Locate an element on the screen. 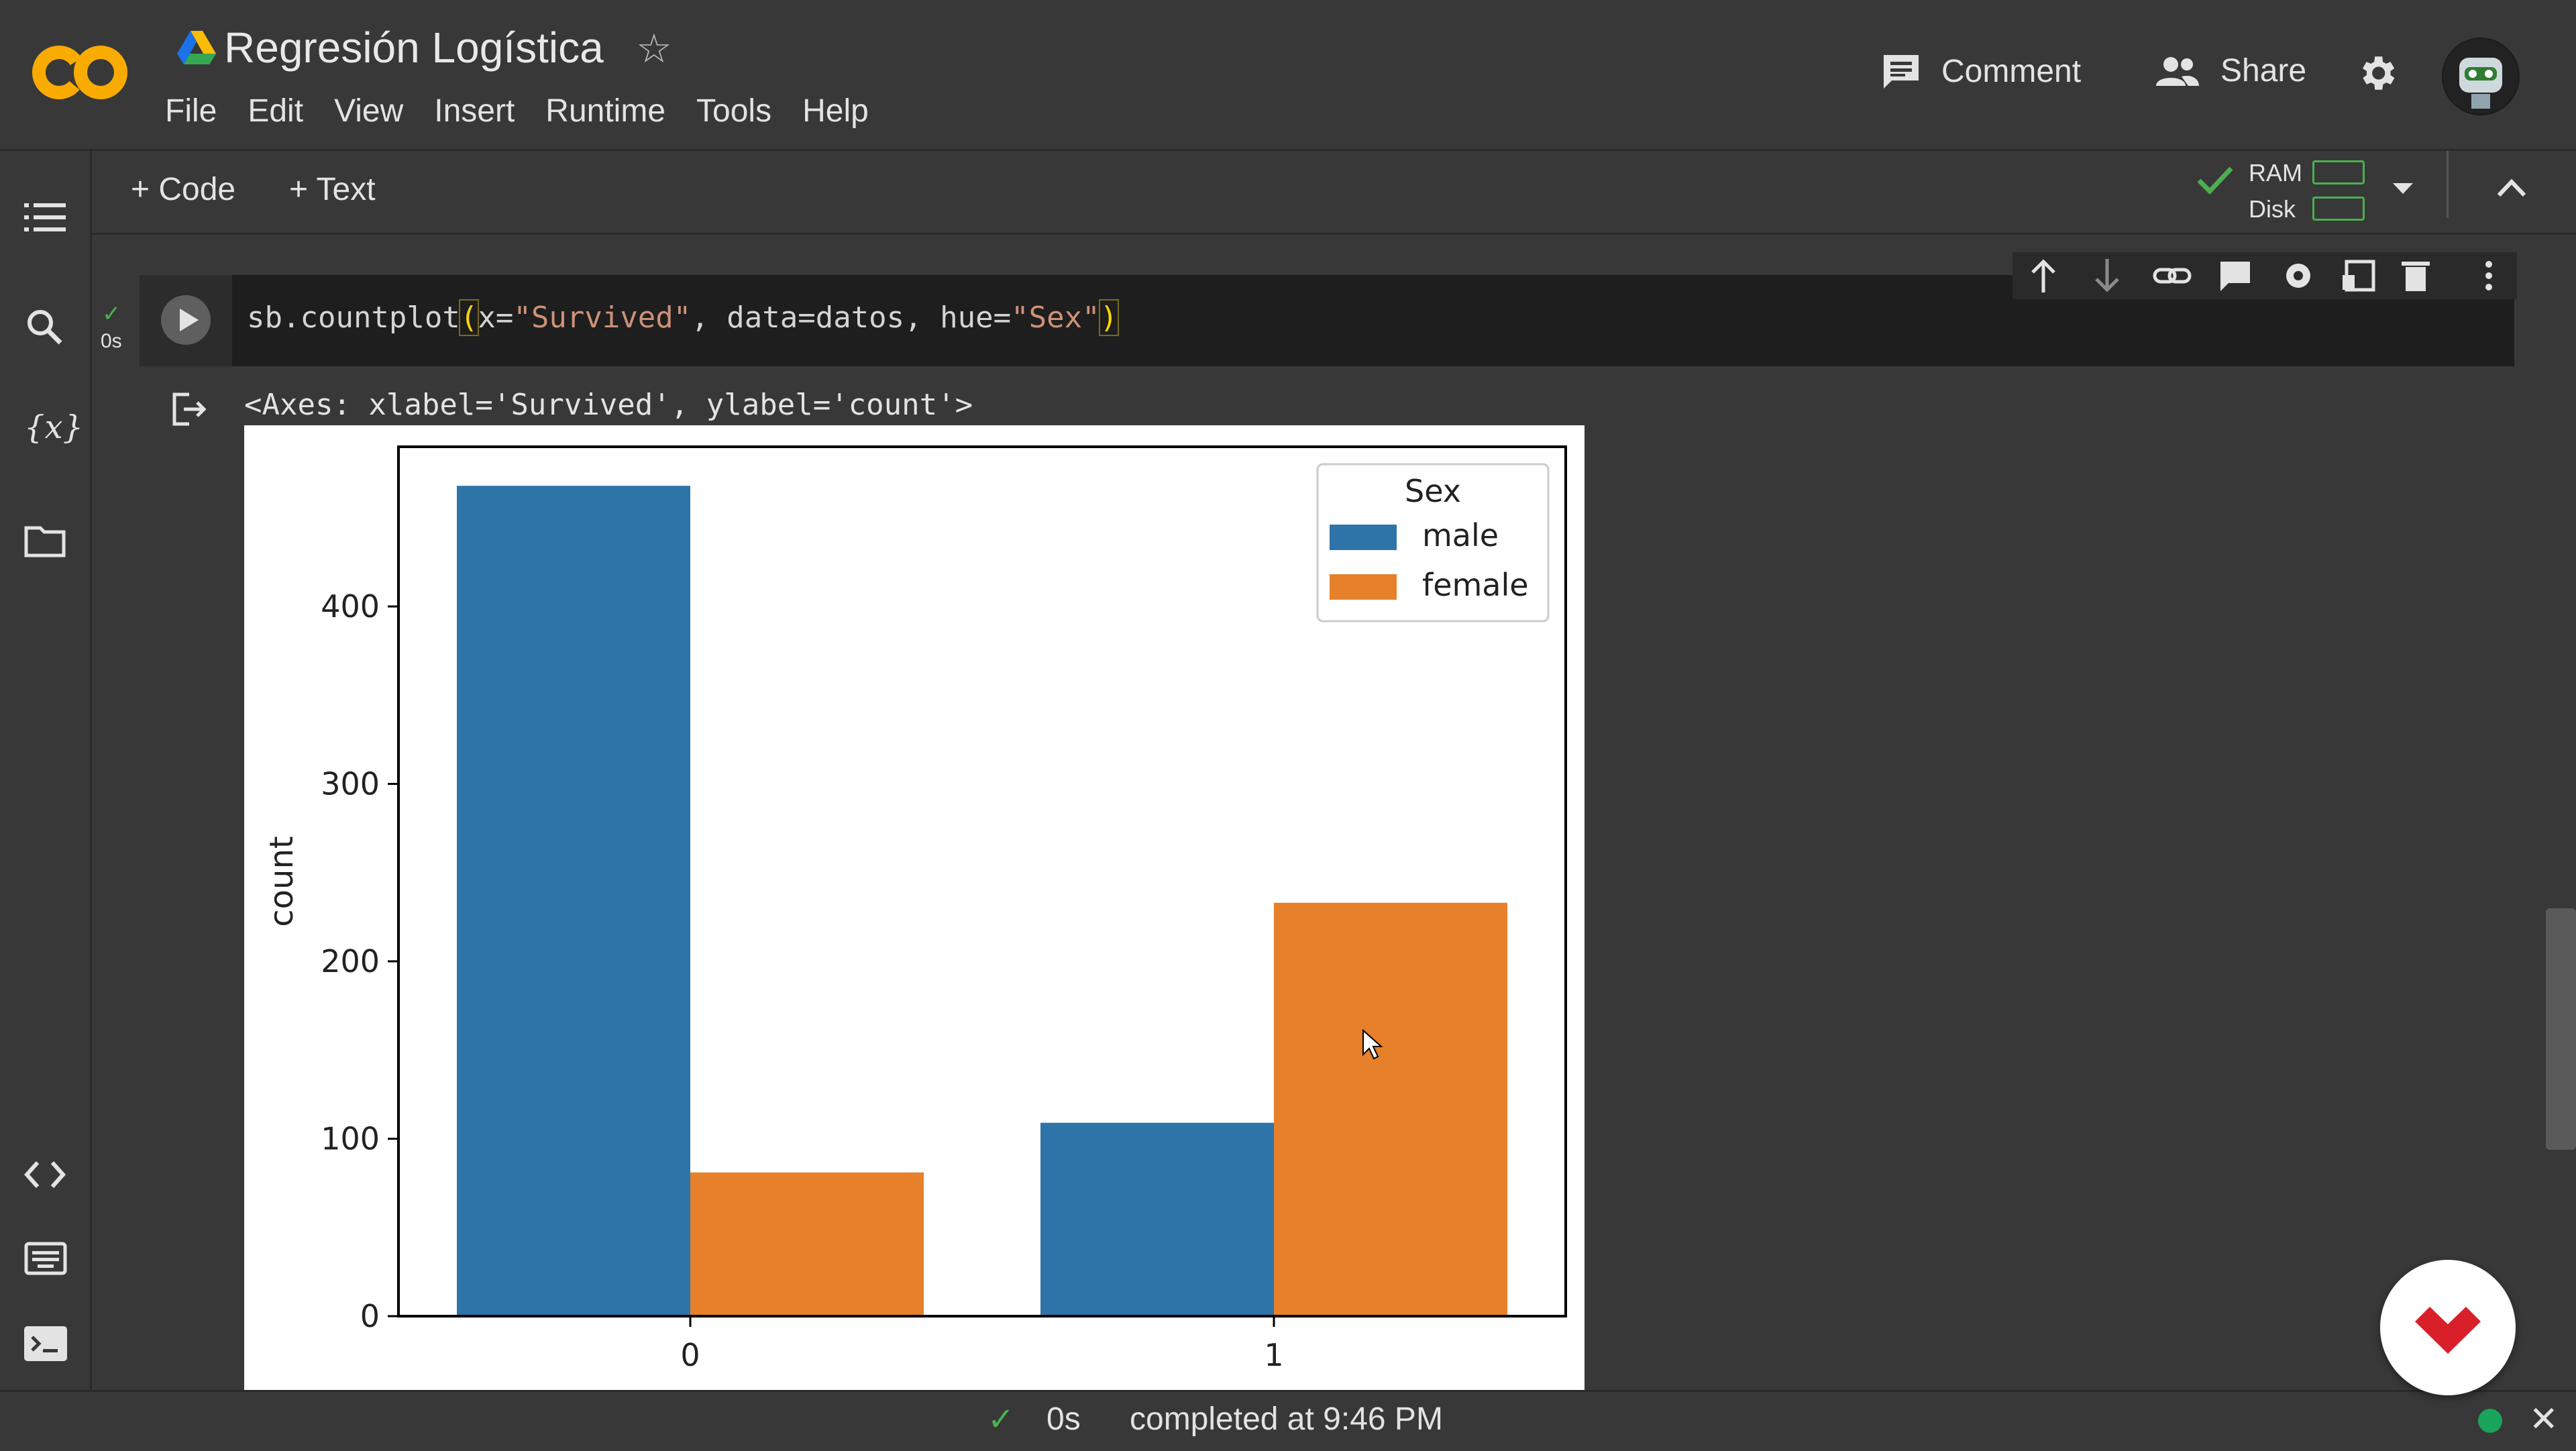 The height and width of the screenshot is (1451, 2576). more-options-icon is located at coordinates (2488, 275).